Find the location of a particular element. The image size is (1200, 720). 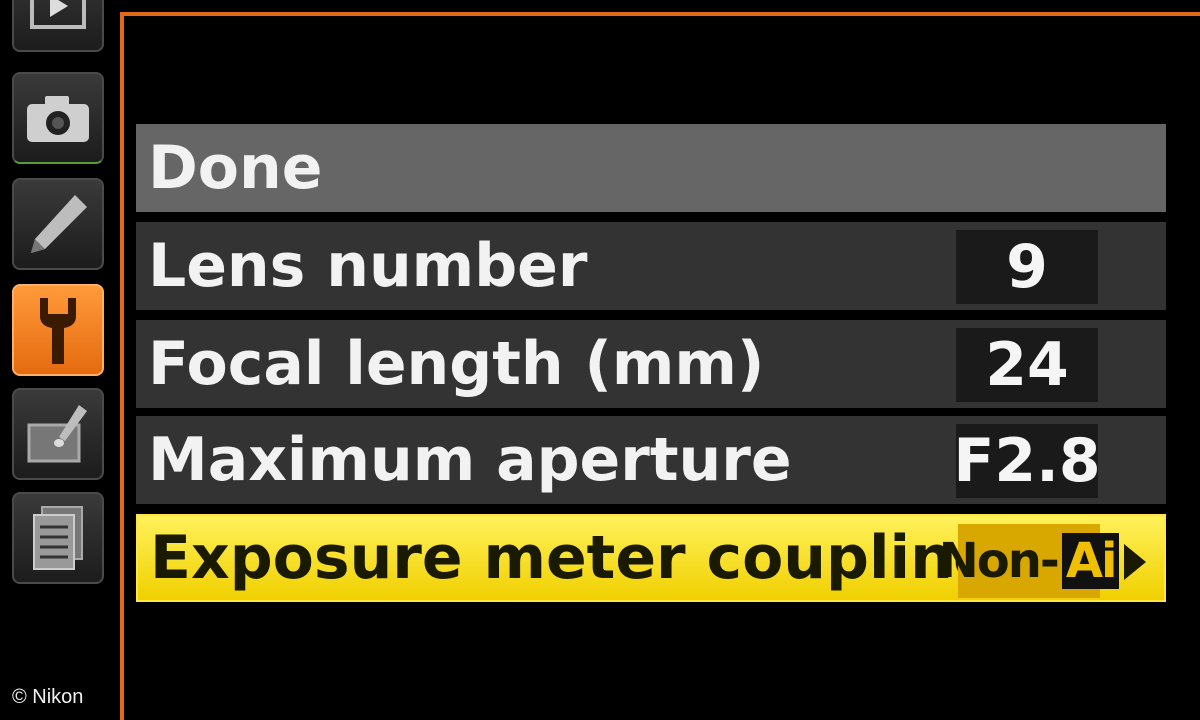

tab-setup is located at coordinates (58, 330).